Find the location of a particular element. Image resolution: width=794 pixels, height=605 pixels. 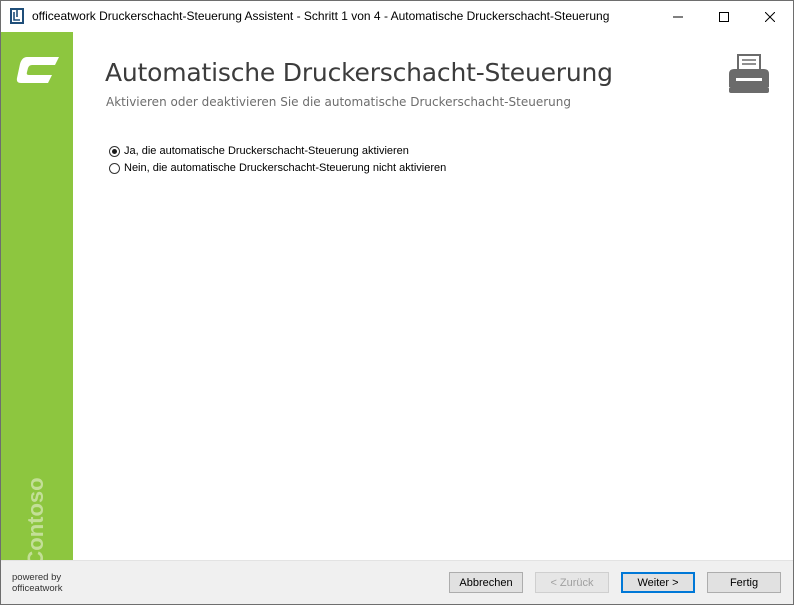

next-button: Weiter > is located at coordinates (658, 582).